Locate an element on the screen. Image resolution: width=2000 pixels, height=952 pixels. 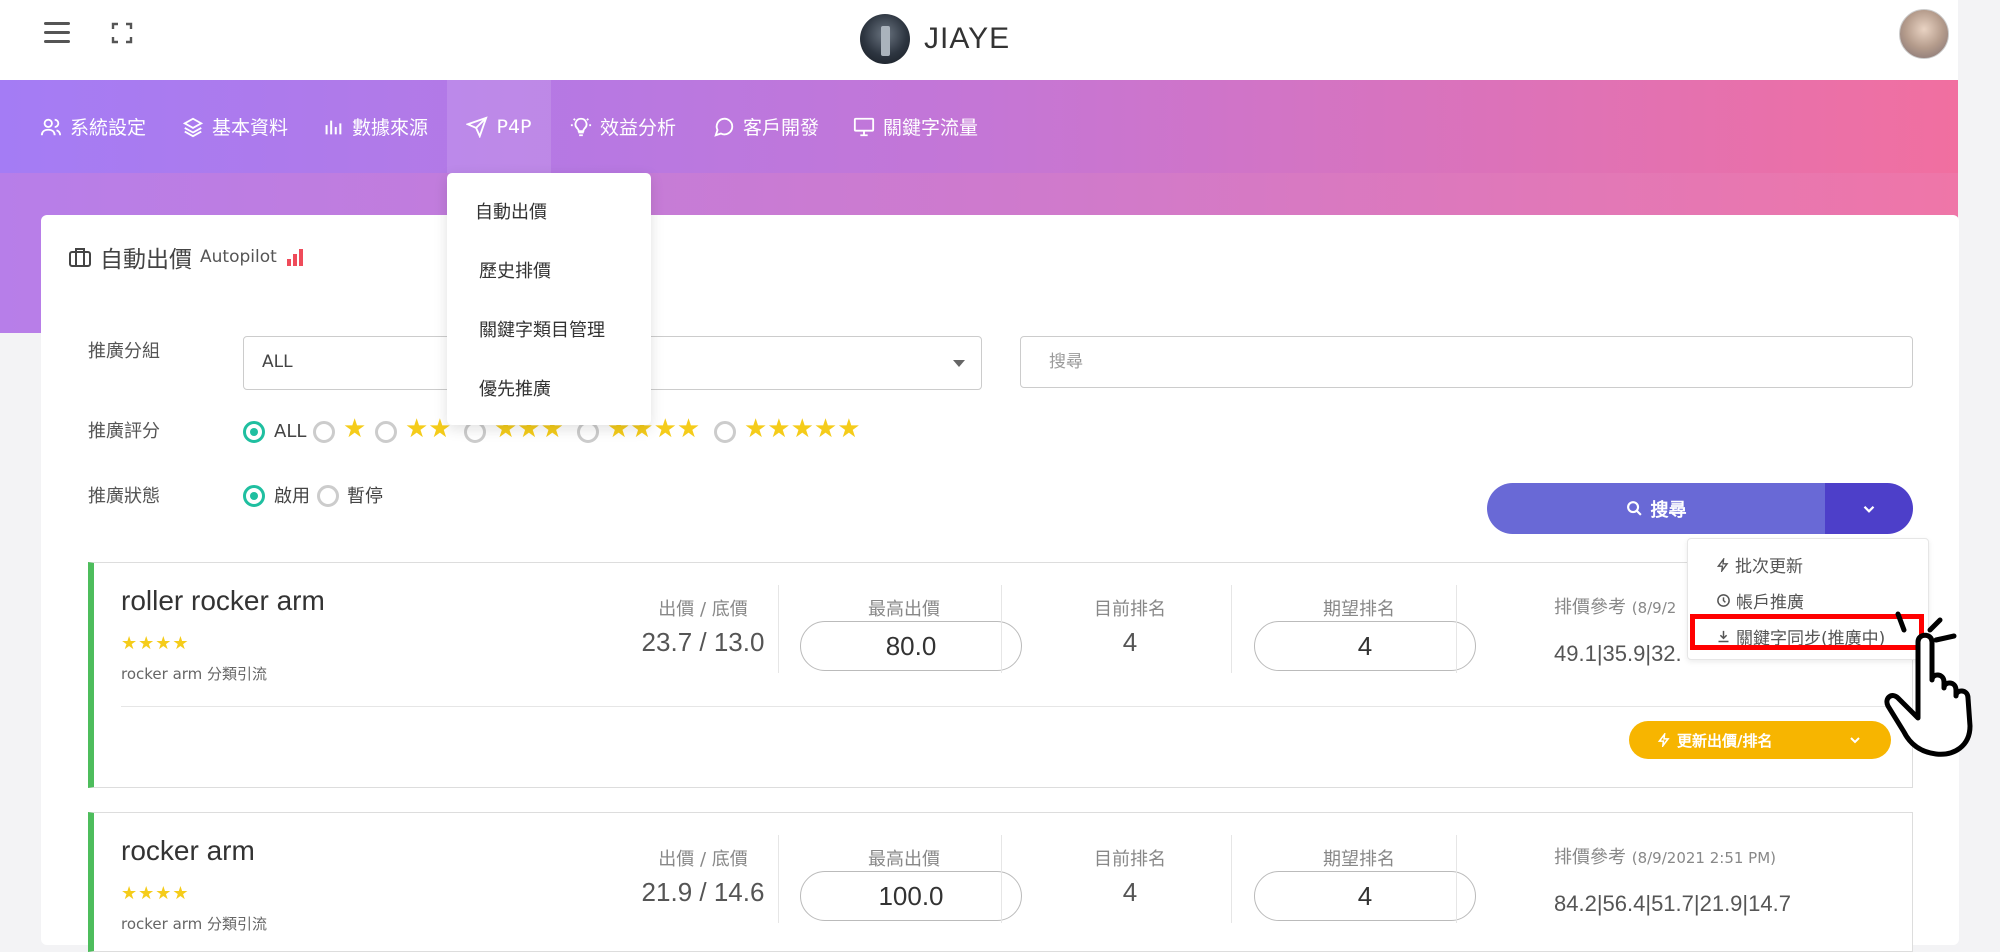
nav-item-label: 關鍵字流量 is located at coordinates (931, 128).